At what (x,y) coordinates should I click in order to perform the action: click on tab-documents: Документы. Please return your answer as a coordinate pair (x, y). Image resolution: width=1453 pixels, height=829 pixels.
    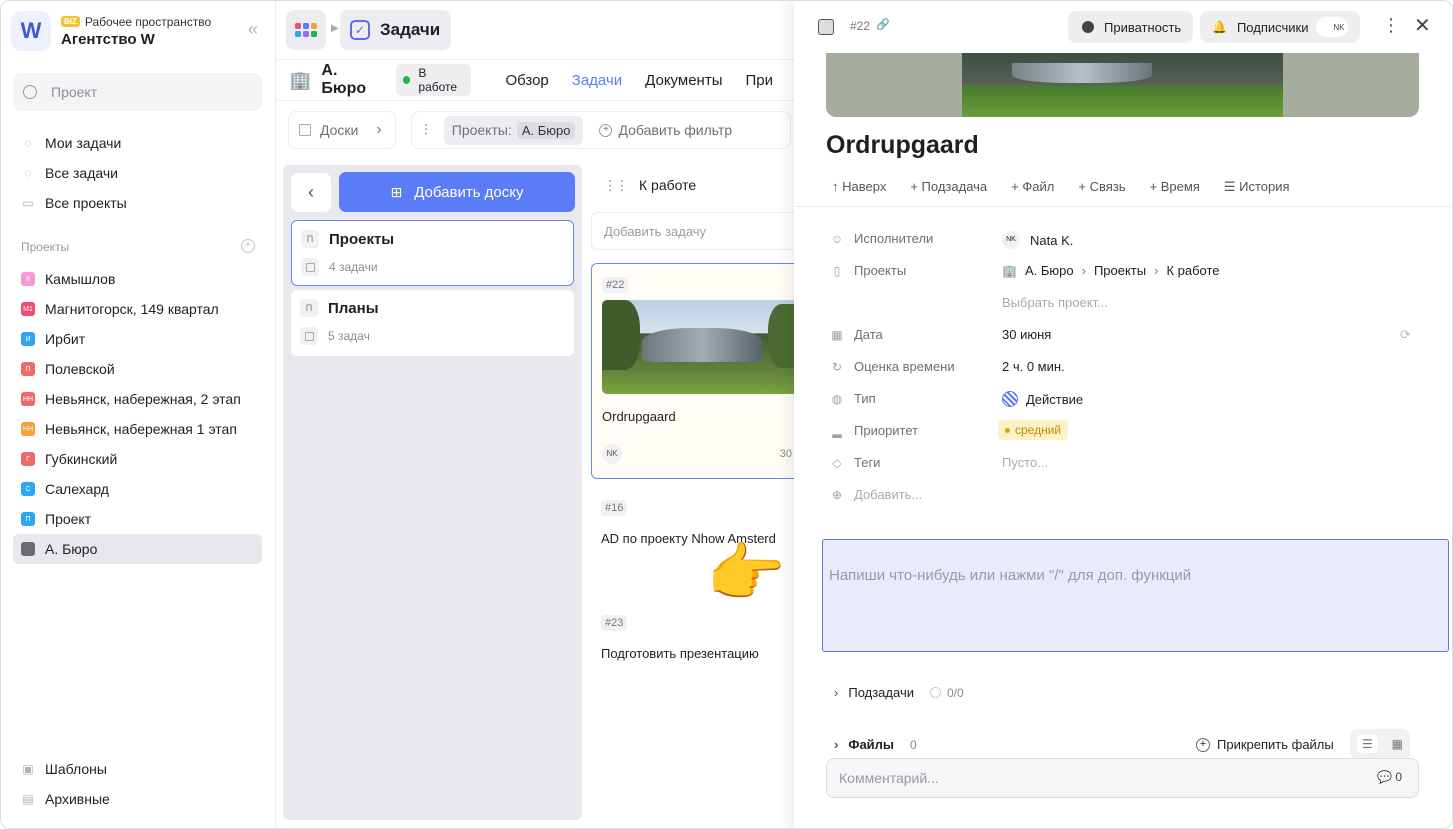
    Looking at the image, I should click on (683, 80).